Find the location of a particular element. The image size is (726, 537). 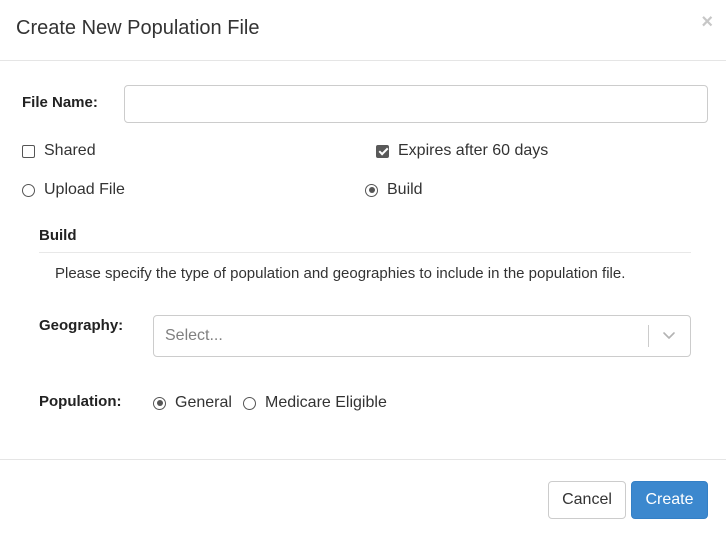

upload-file-radio-circle is located at coordinates (28, 190).